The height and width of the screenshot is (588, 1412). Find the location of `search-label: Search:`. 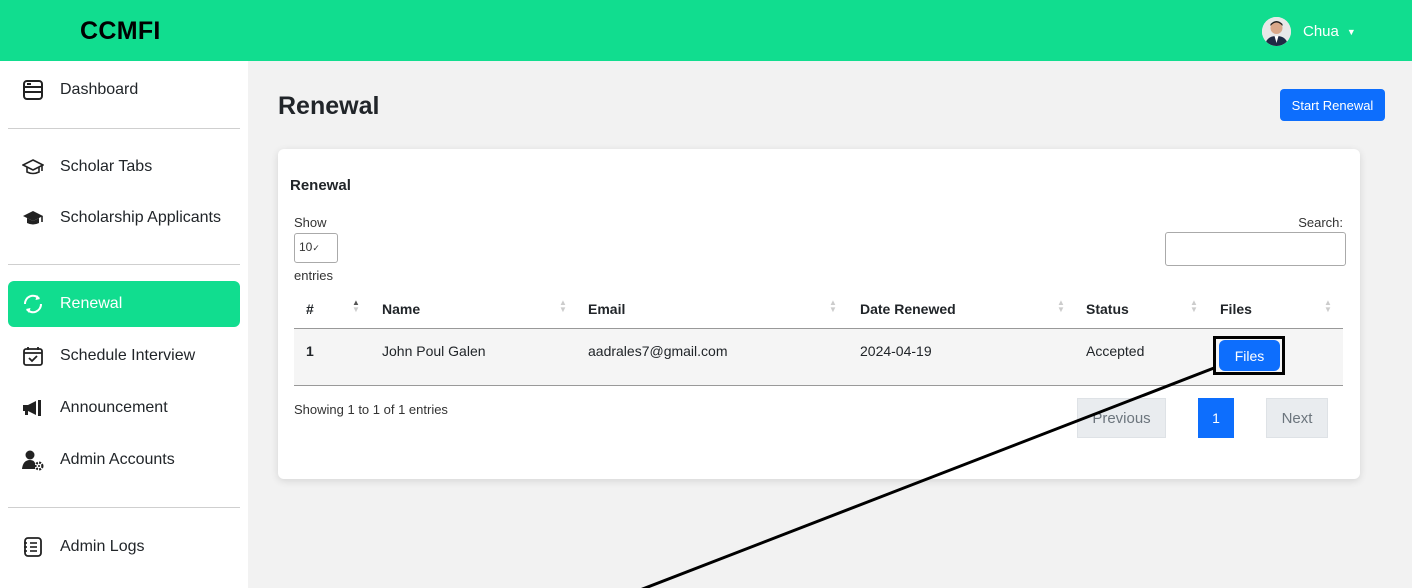

search-label: Search: is located at coordinates (1320, 222).